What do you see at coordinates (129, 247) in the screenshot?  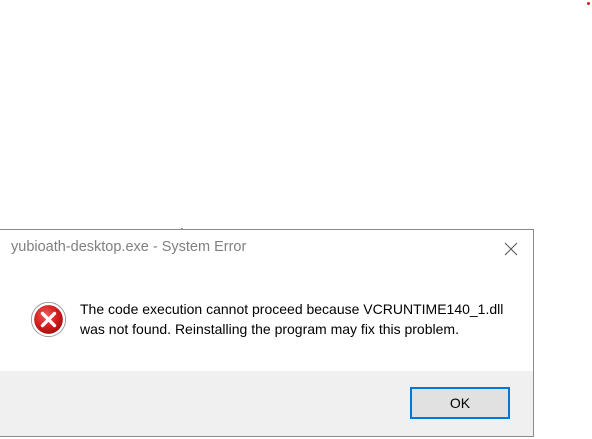 I see `dialog-title: yubioath-desktop.exe - System Error` at bounding box center [129, 247].